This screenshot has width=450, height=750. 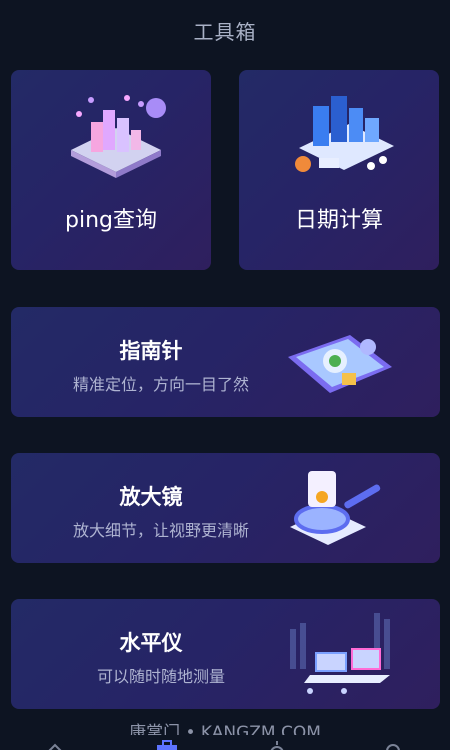 I want to click on ping-query-card: ping查询, so click(x=111, y=170).